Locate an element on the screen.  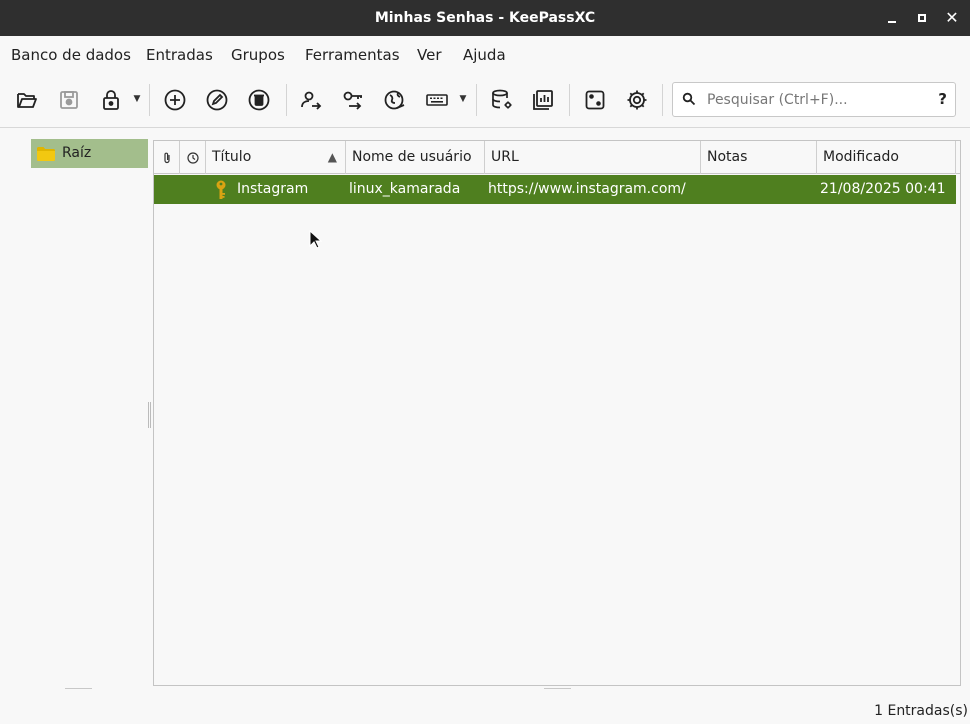
settings-button is located at coordinates (637, 100).